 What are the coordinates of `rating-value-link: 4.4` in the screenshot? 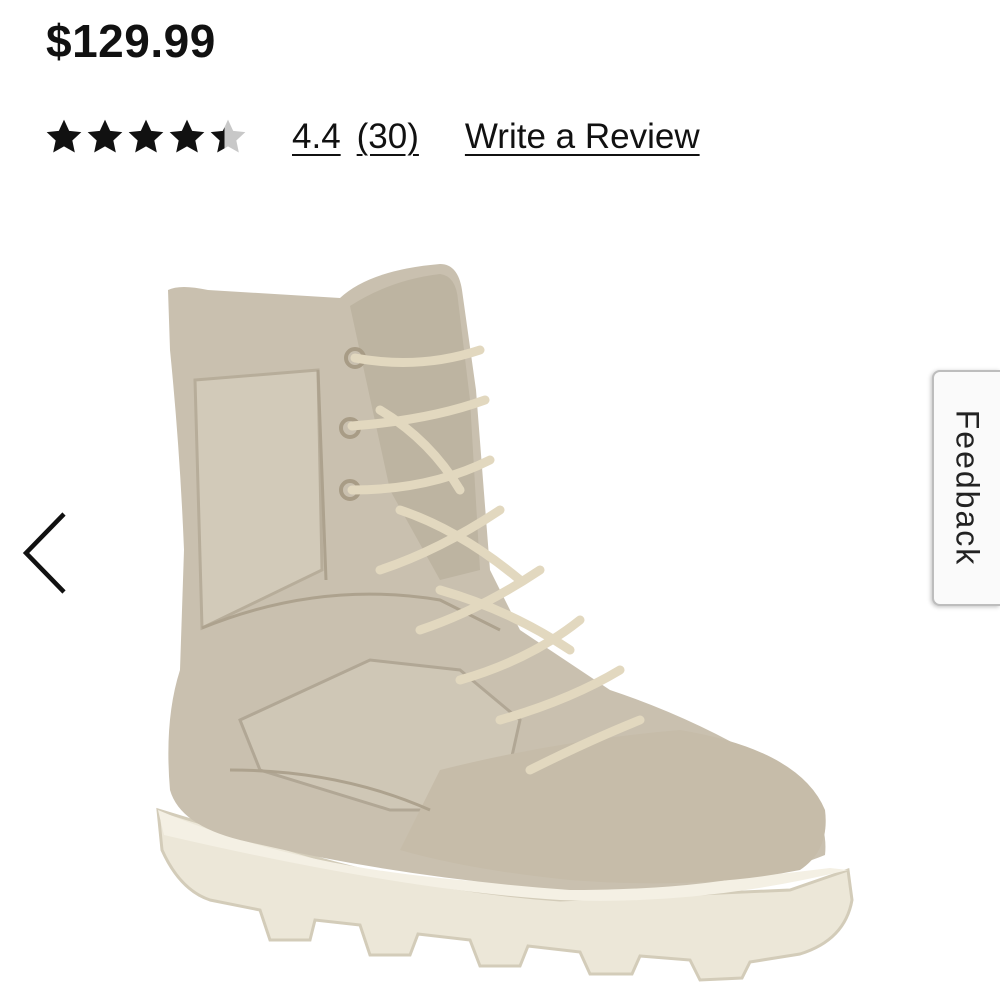 It's located at (316, 137).